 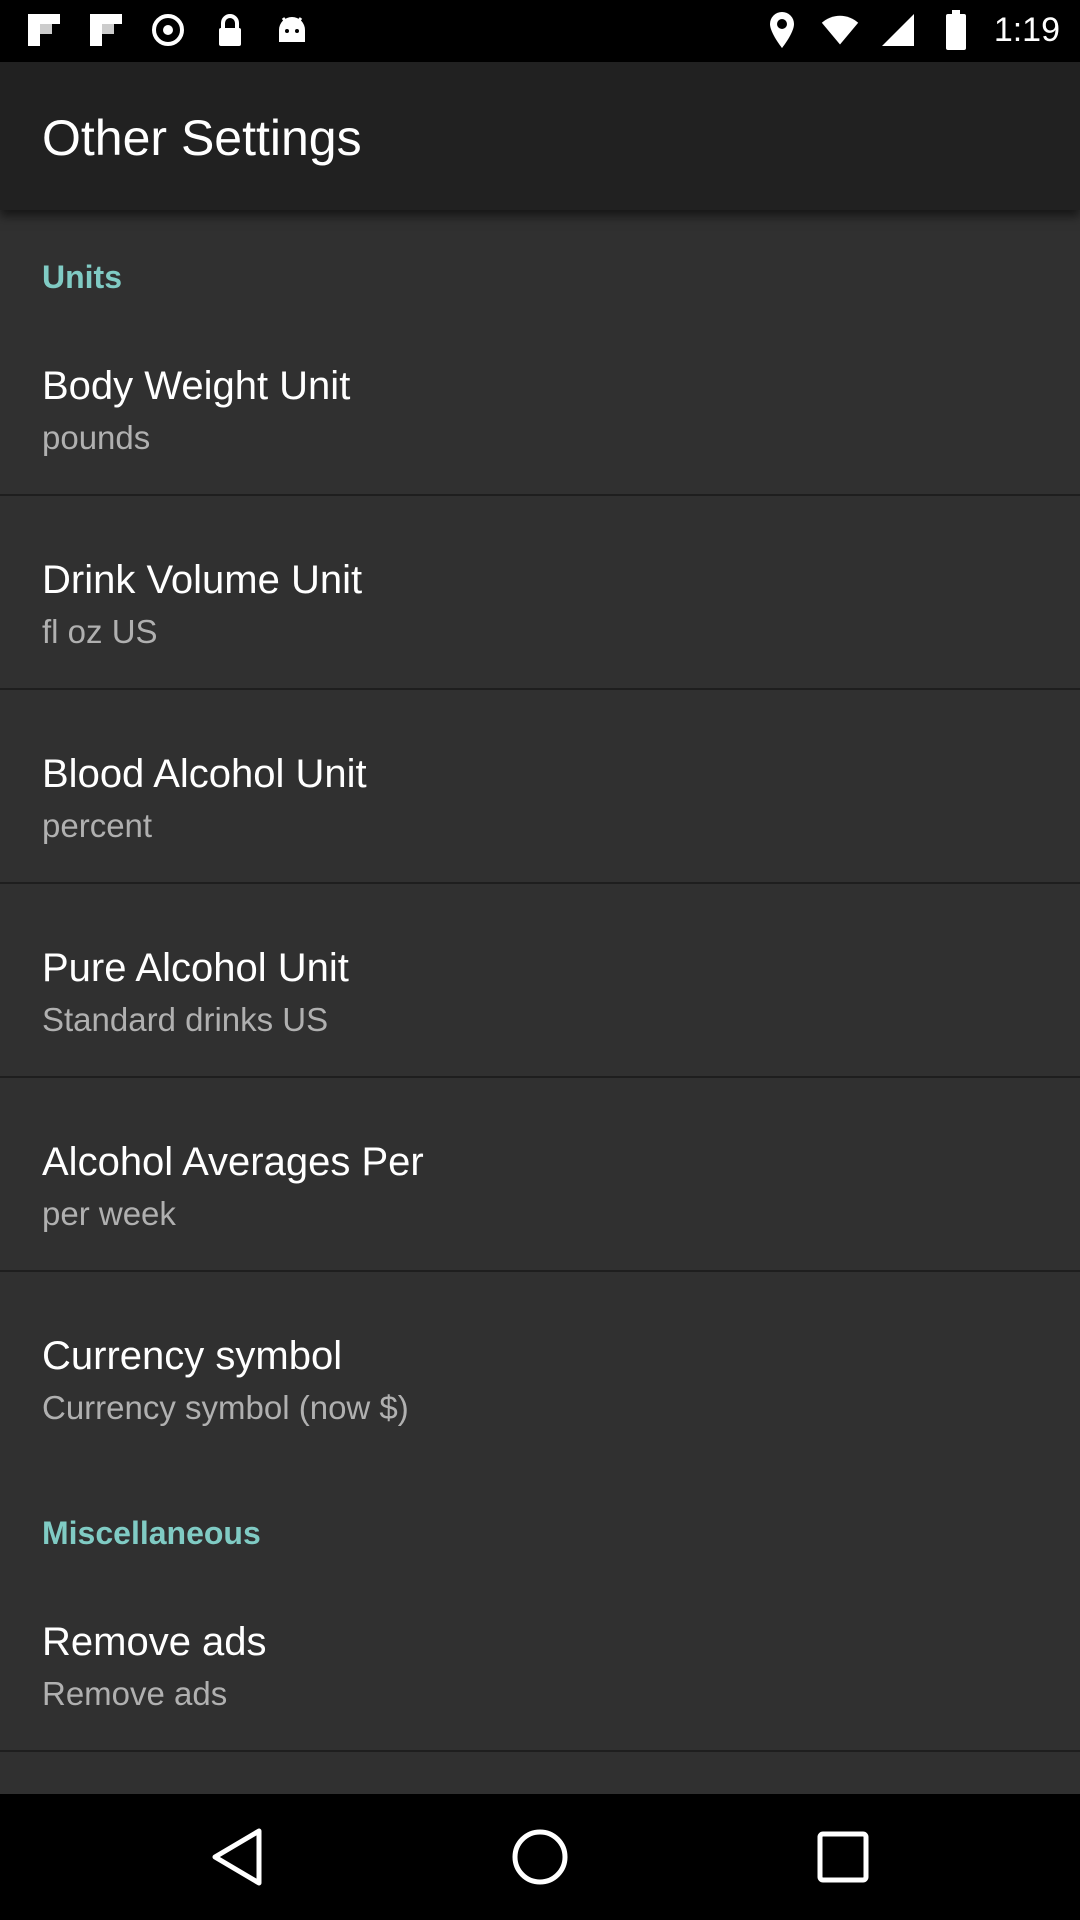 What do you see at coordinates (230, 30) in the screenshot?
I see `lock-icon` at bounding box center [230, 30].